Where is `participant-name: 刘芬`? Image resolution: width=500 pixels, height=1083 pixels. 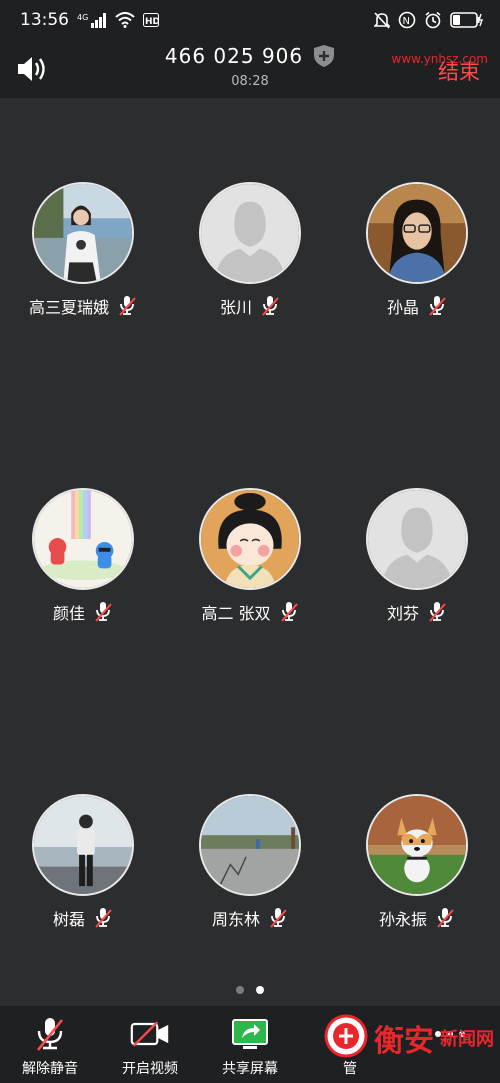
participant-name: 刘芬 is located at coordinates (402, 613).